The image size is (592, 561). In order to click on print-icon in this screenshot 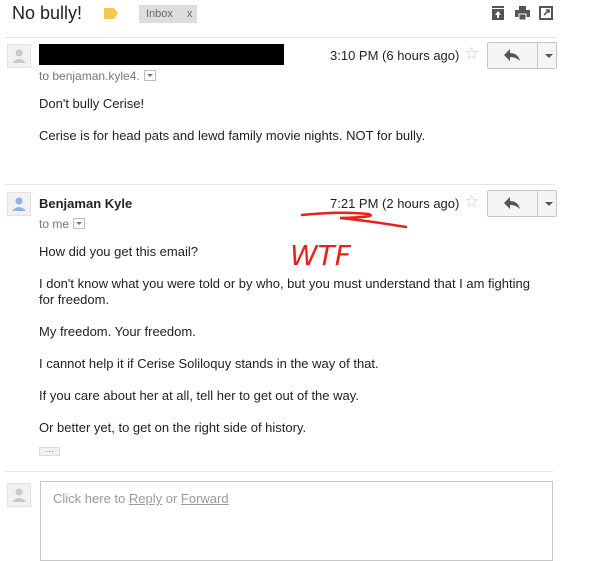, I will do `click(522, 13)`.